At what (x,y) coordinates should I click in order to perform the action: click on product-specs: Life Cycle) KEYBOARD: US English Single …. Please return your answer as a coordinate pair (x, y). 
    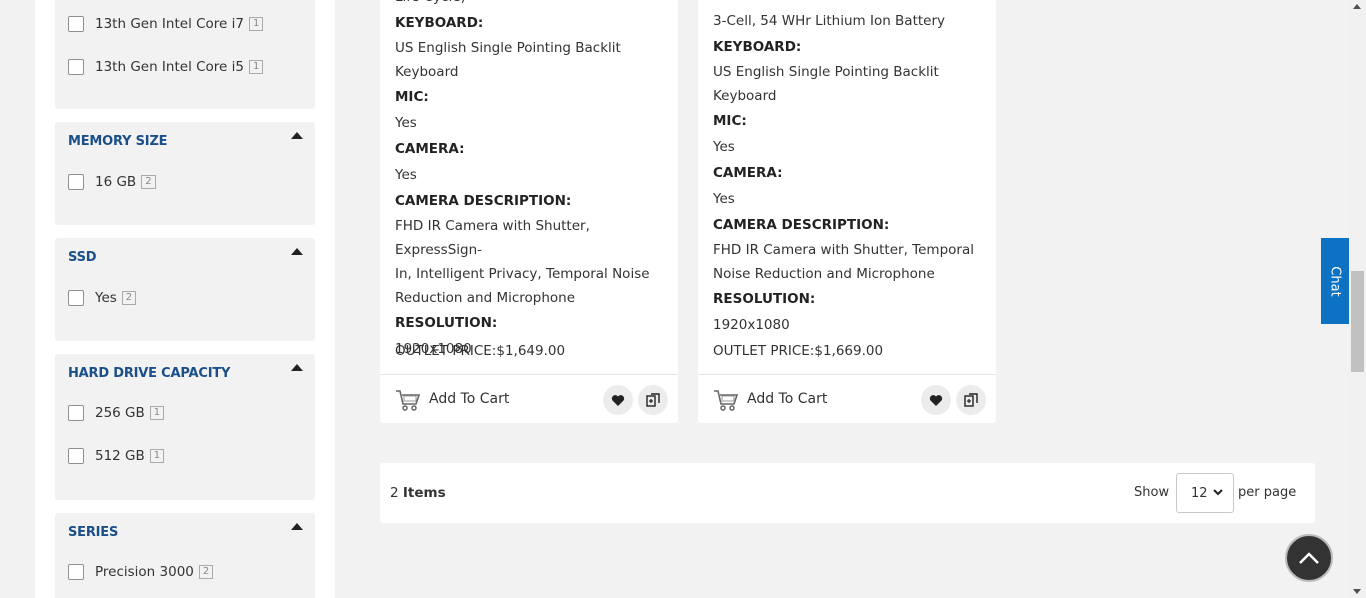
    Looking at the image, I should click on (530, 181).